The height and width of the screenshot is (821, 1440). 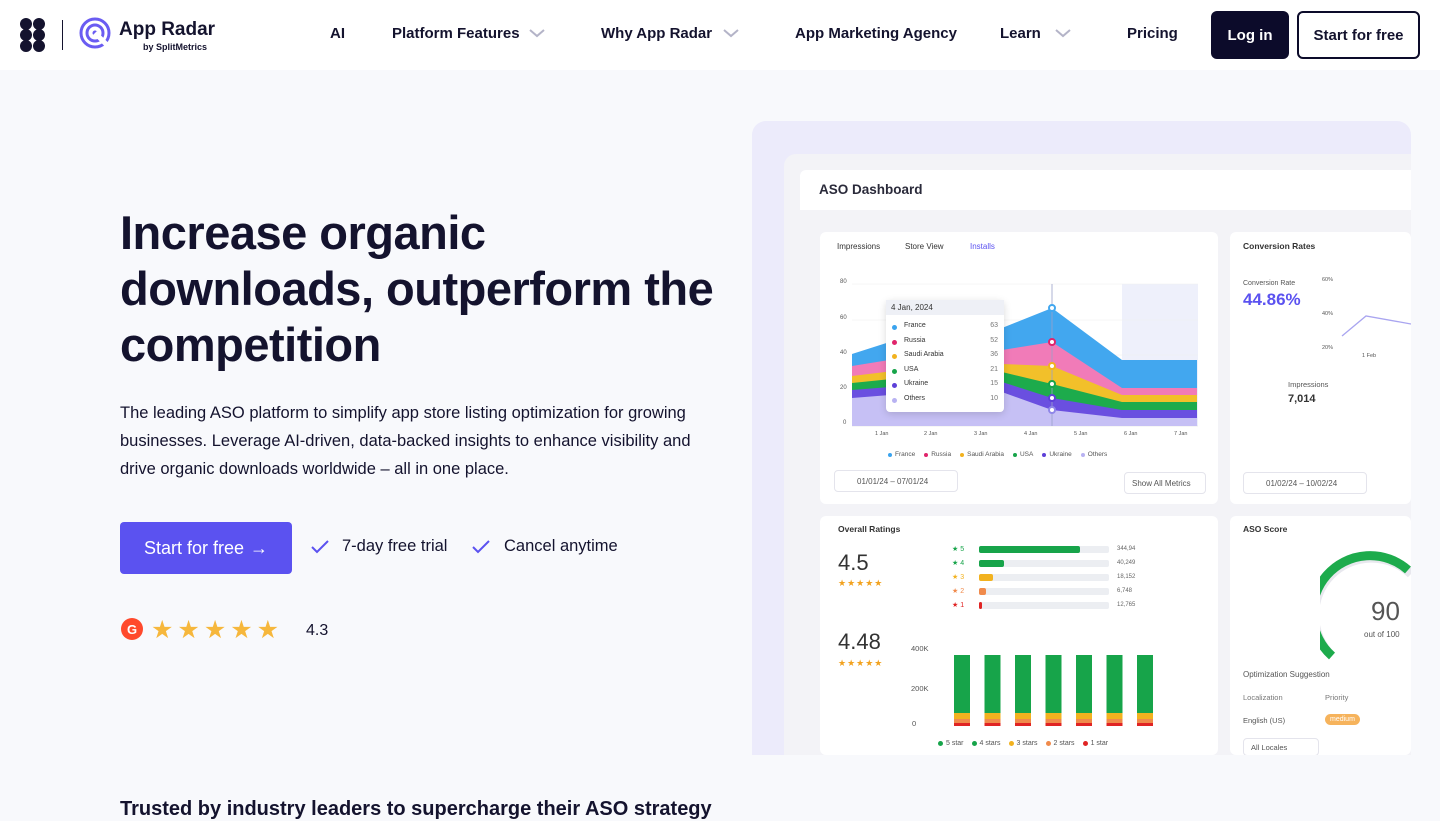 I want to click on rating-row-count: 344,94, so click(x=1126, y=549).